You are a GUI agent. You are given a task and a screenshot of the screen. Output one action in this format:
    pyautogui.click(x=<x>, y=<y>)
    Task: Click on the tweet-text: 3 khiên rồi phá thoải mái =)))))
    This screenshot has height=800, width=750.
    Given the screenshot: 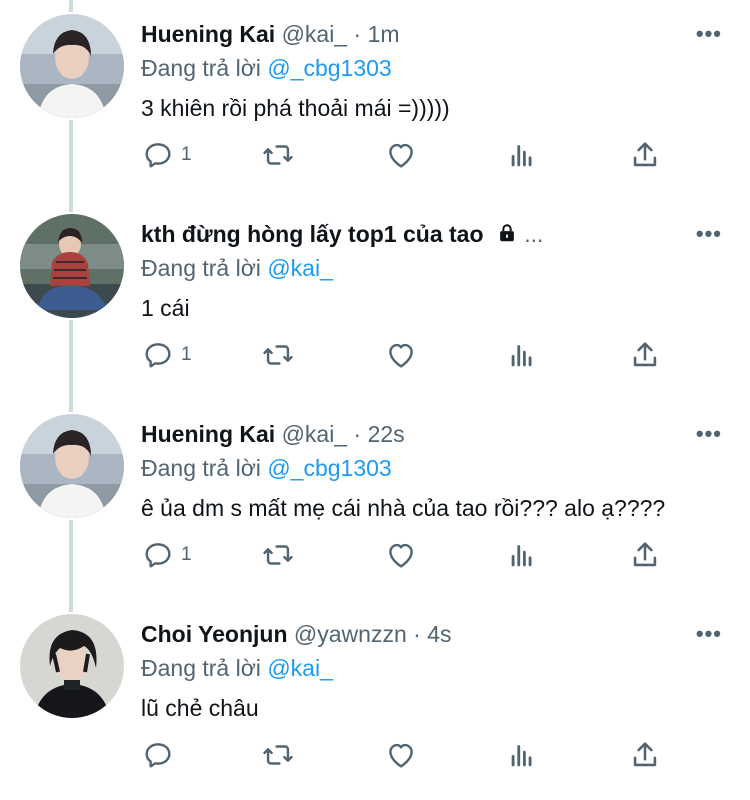 What is the action you would take?
    pyautogui.click(x=295, y=108)
    